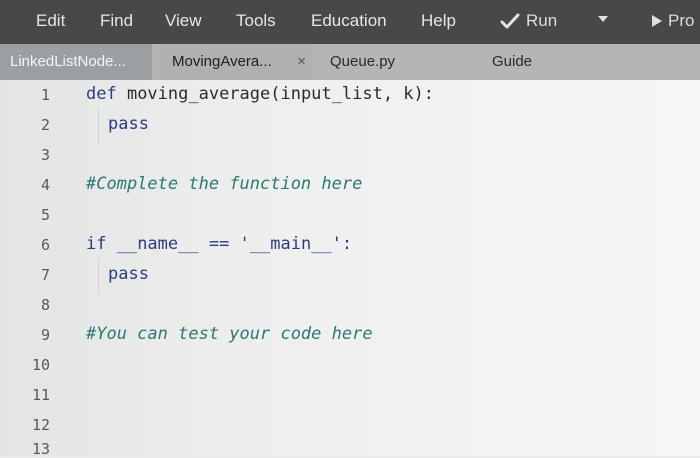 The width and height of the screenshot is (700, 458). I want to click on line-number: 5, so click(45, 215).